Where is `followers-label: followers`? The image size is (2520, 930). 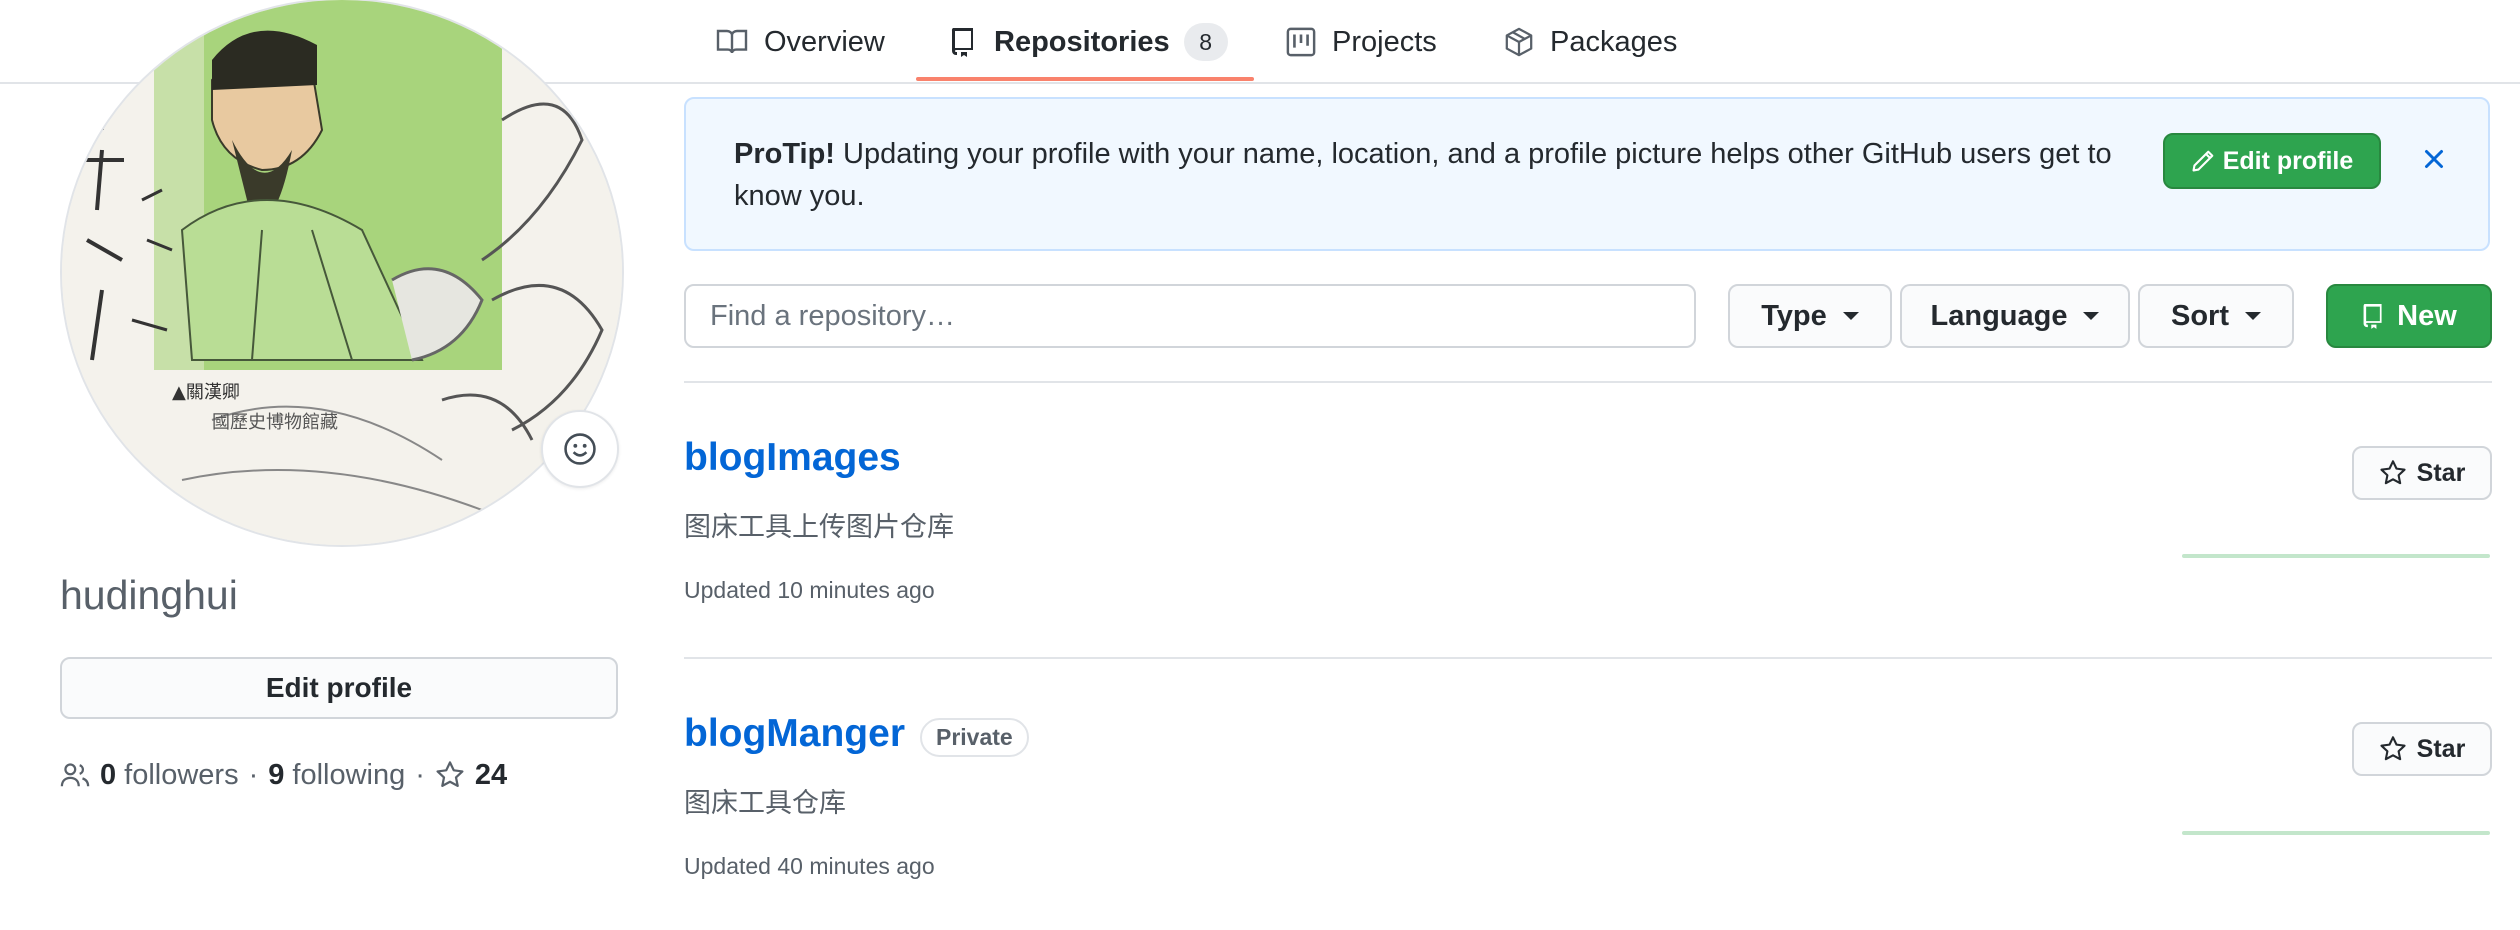 followers-label: followers is located at coordinates (181, 774).